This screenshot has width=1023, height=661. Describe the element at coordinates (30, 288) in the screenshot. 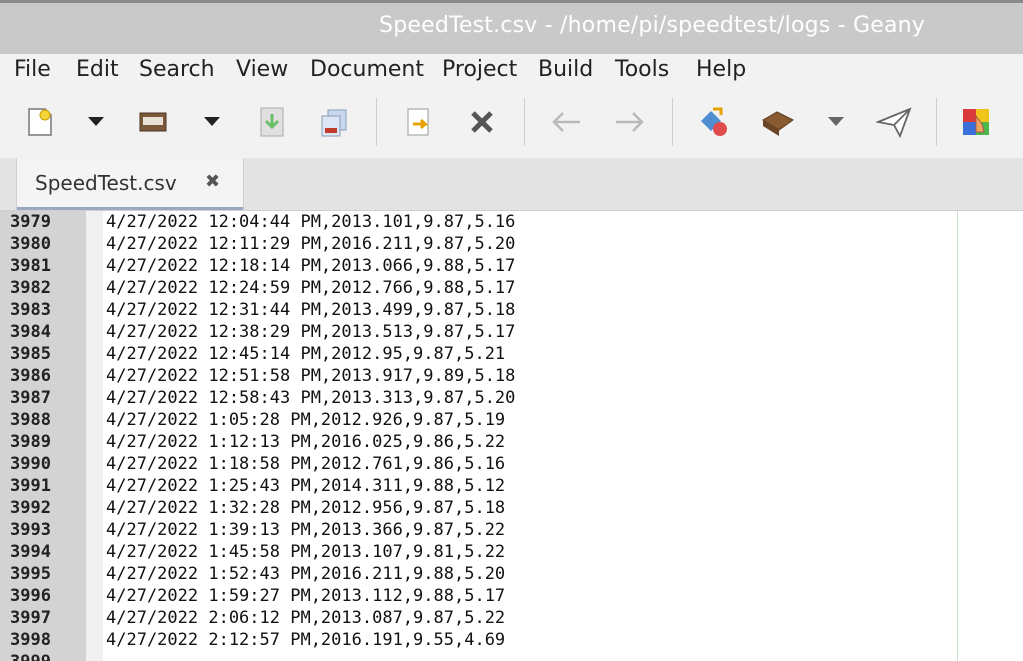

I see `line-number: 3982` at that location.